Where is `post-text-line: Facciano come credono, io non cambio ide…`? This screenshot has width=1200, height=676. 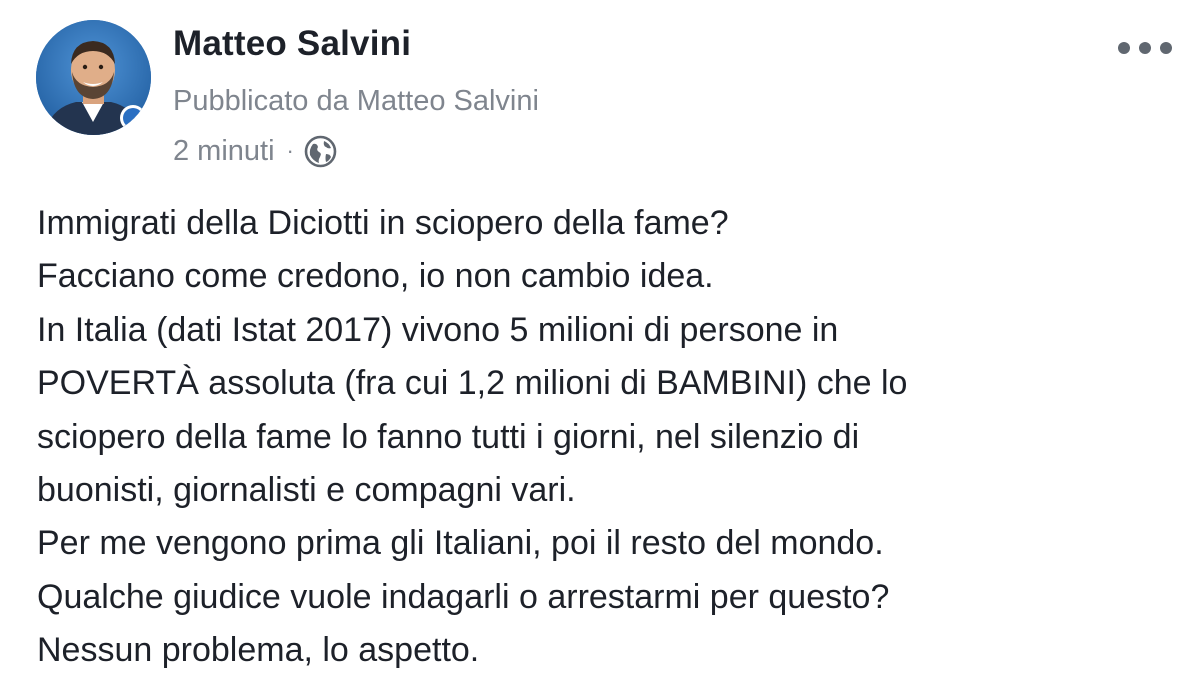 post-text-line: Facciano come credono, io non cambio ide… is located at coordinates (375, 276).